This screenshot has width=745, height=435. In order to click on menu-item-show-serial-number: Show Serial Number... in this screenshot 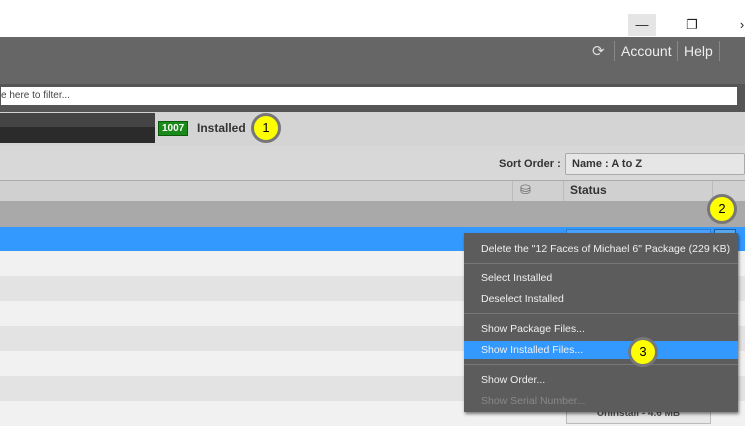, I will do `click(533, 401)`.